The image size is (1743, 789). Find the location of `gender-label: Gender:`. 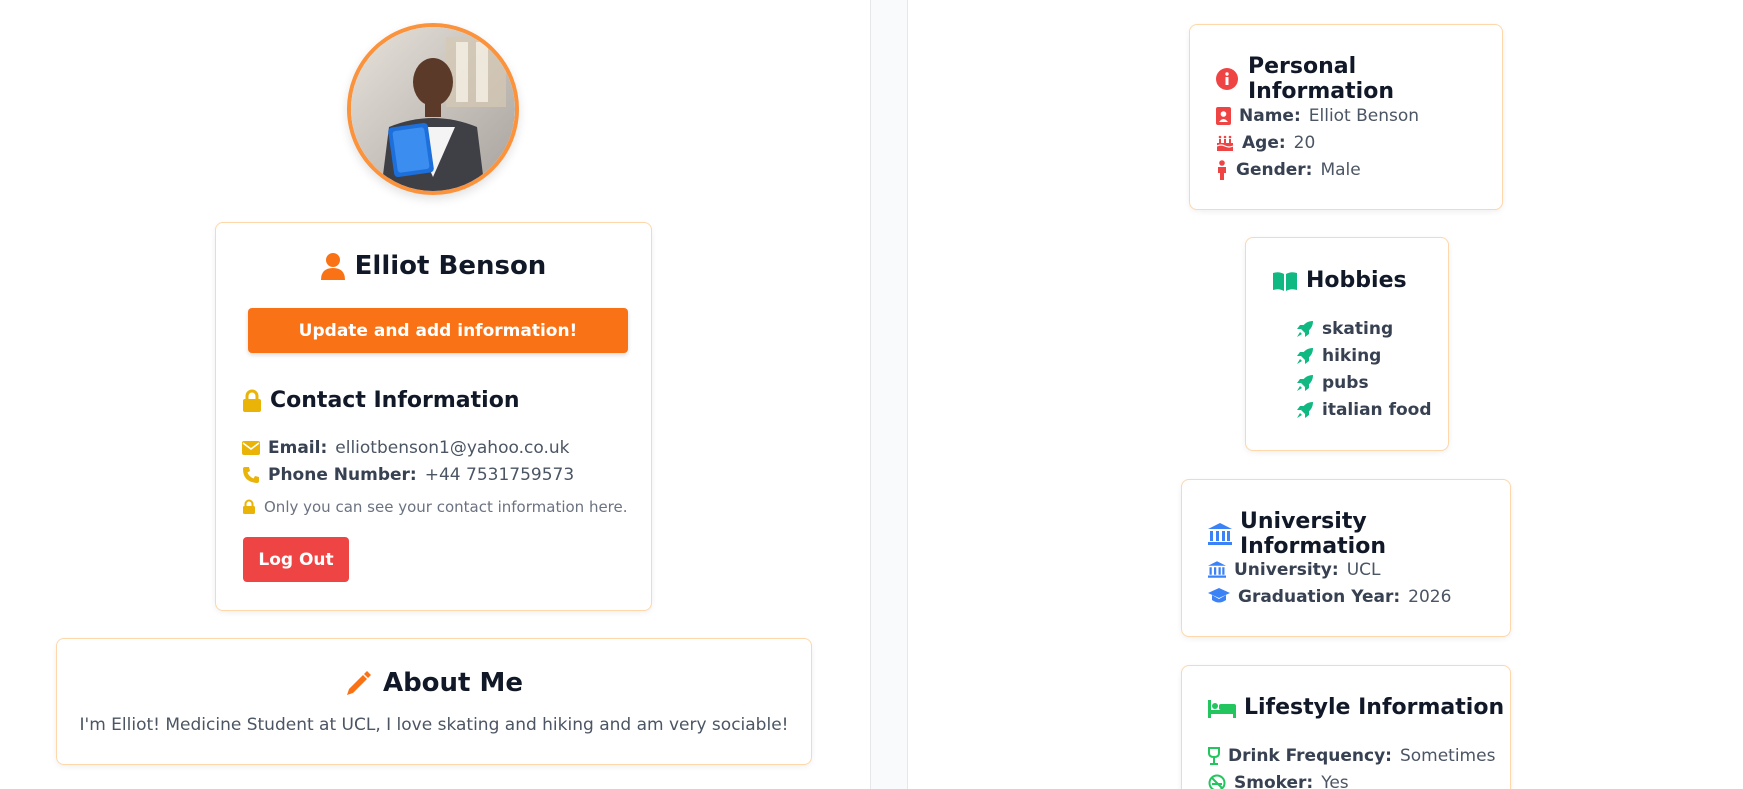

gender-label: Gender: is located at coordinates (1274, 169).